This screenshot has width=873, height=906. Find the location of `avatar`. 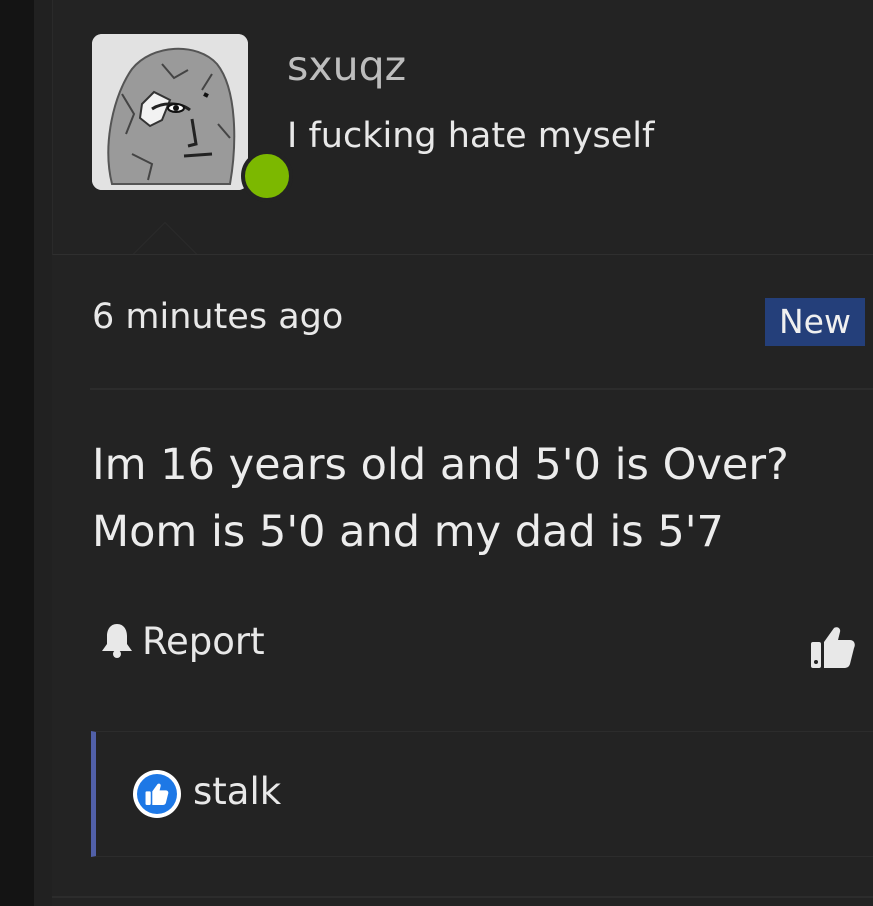

avatar is located at coordinates (170, 112).